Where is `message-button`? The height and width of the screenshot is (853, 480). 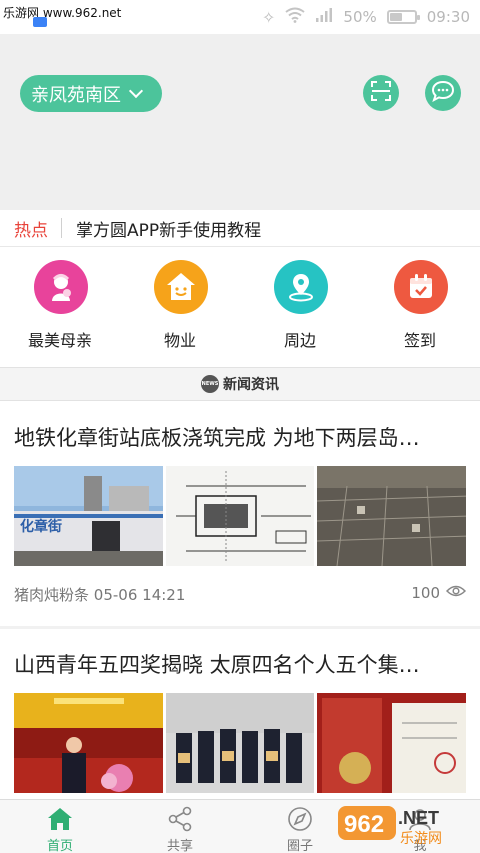 message-button is located at coordinates (443, 93).